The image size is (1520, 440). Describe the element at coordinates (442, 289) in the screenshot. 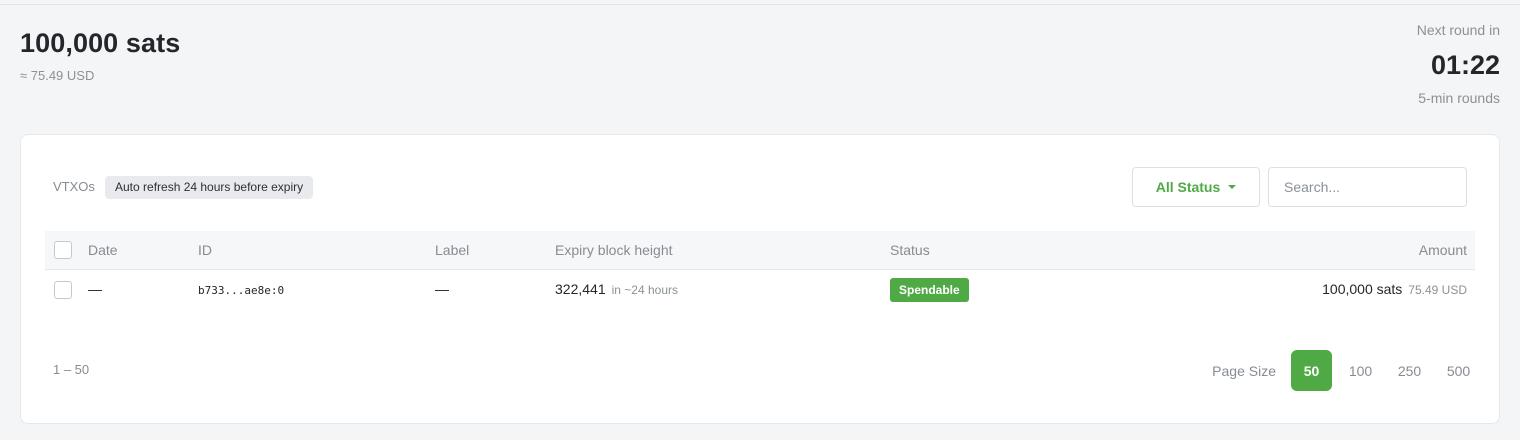

I see `row-label: —` at that location.